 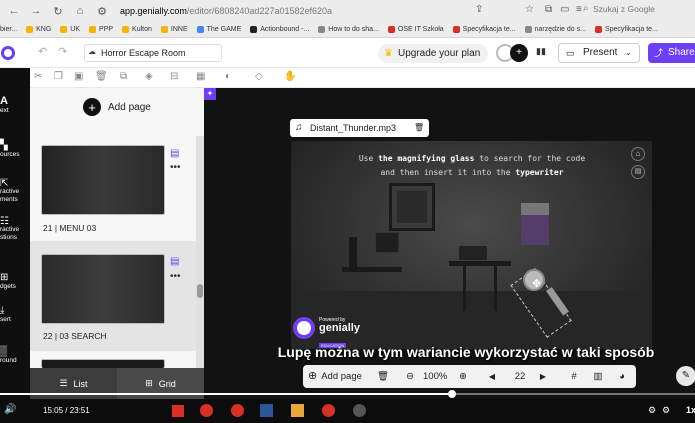 What do you see at coordinates (38, 29) in the screenshot?
I see `bookmark-item: KNG` at bounding box center [38, 29].